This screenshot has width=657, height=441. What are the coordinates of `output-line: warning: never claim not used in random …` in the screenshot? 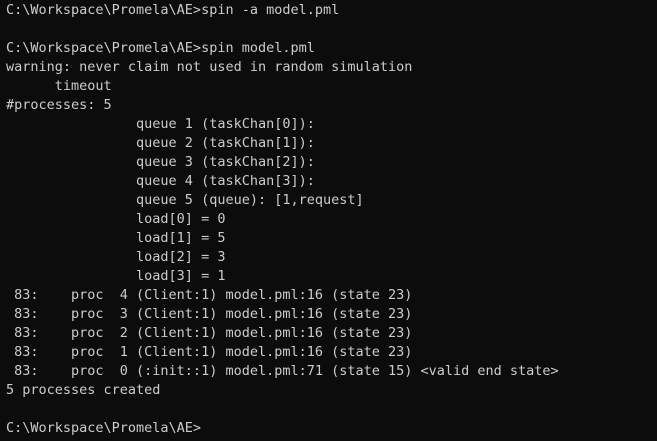 It's located at (209, 67).